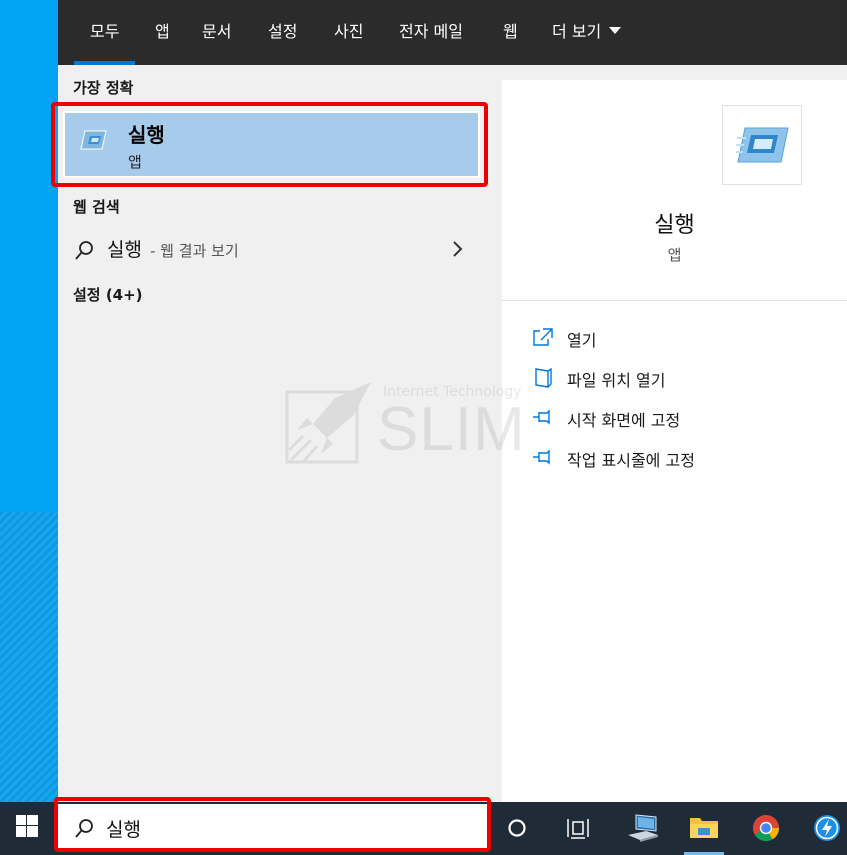  I want to click on action-pin-to-taskbar: 작업 표시줄에 고정, so click(682, 458).